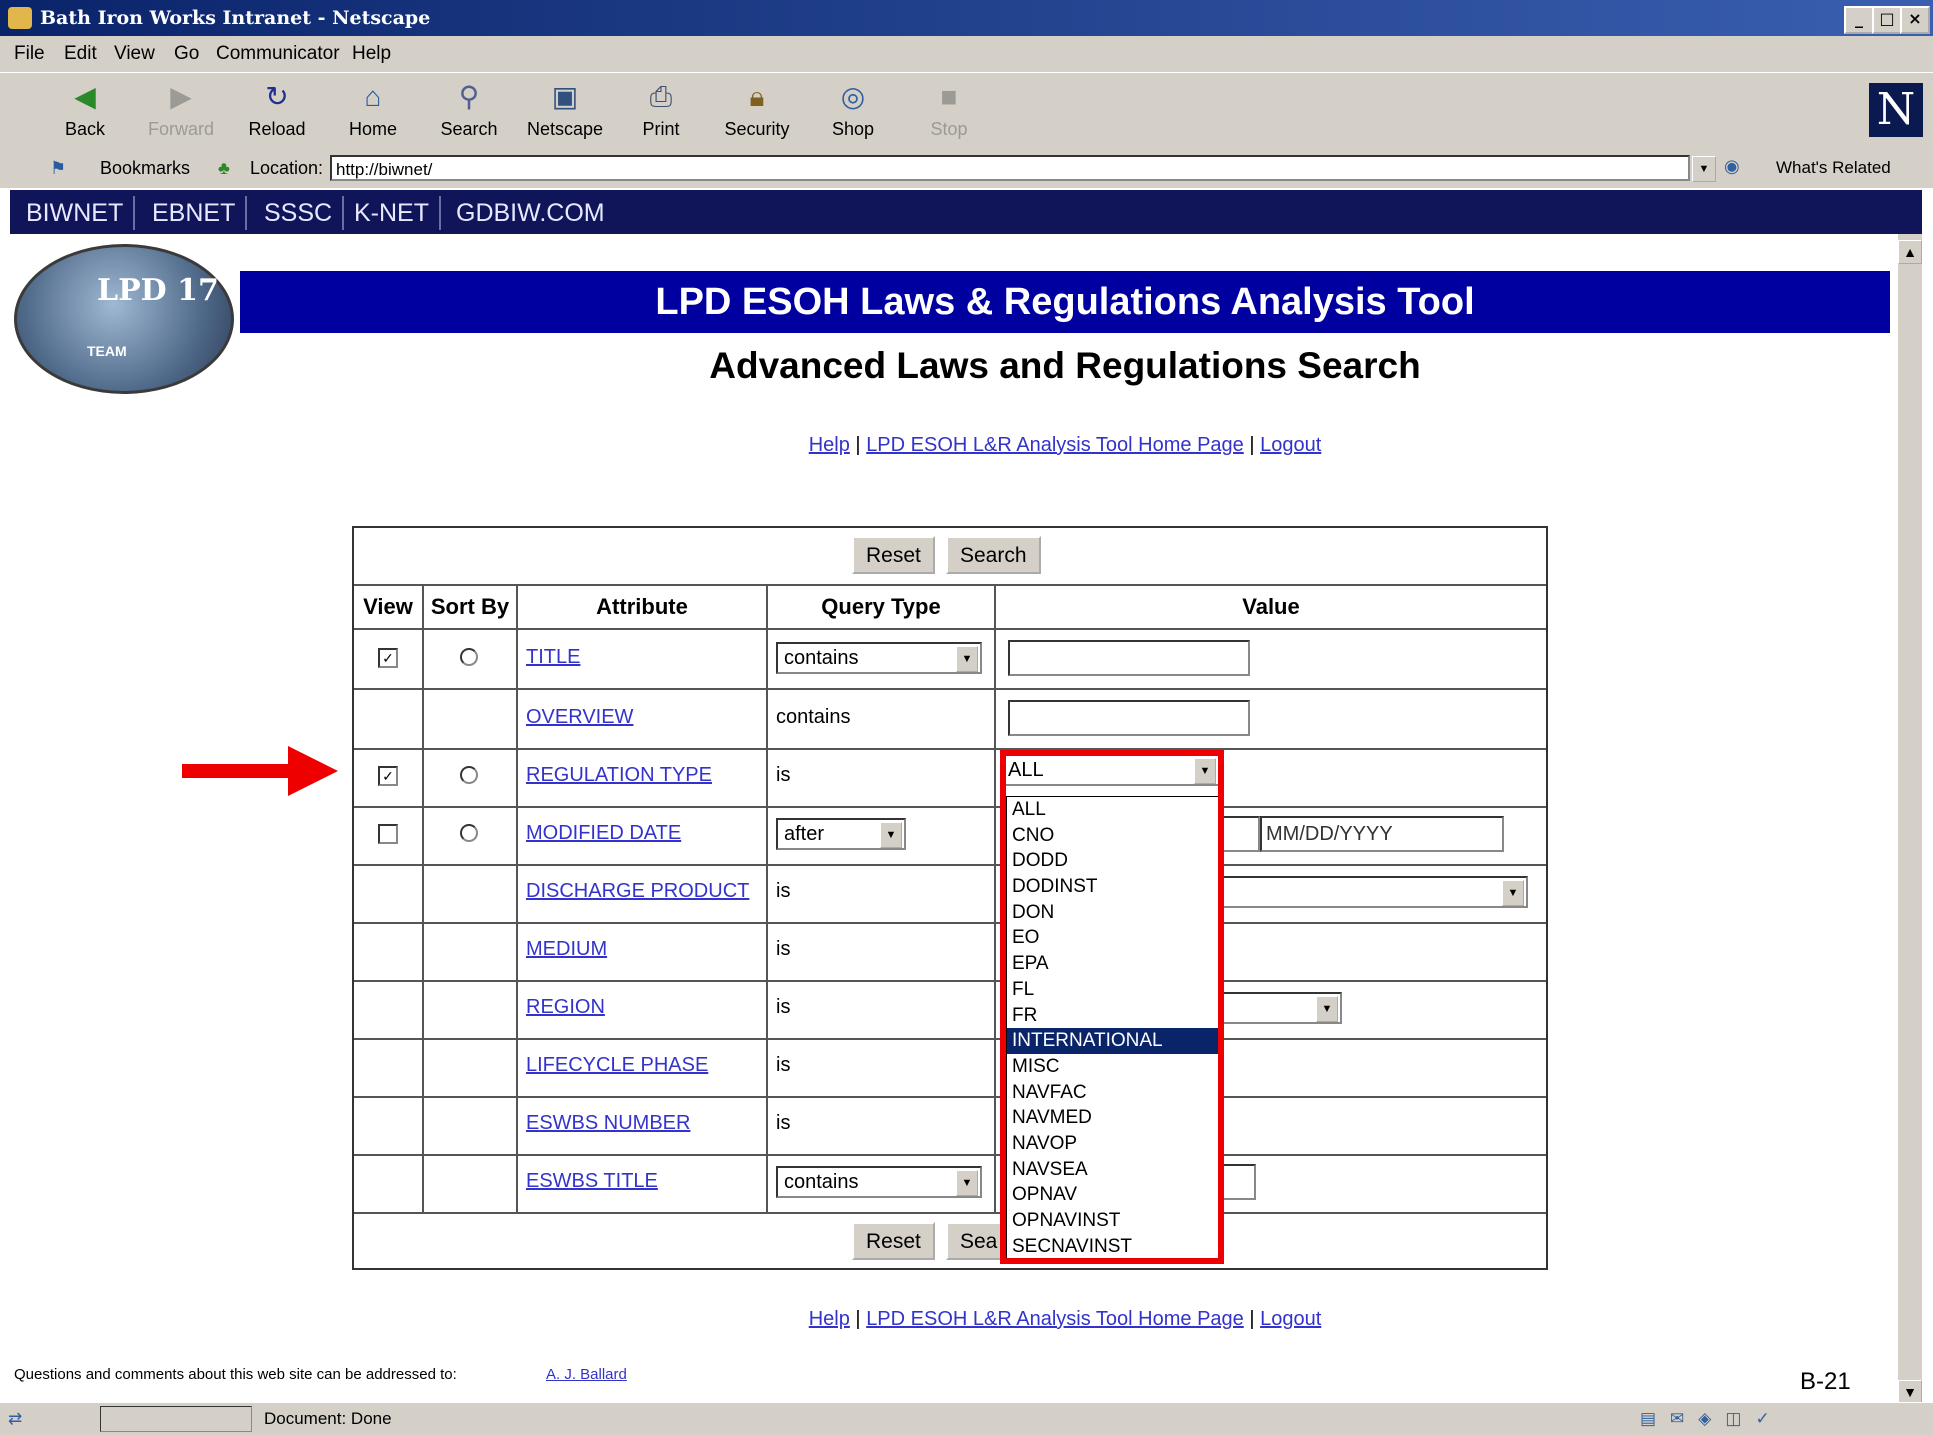  What do you see at coordinates (565, 1007) in the screenshot?
I see `attr-region-link: REGION` at bounding box center [565, 1007].